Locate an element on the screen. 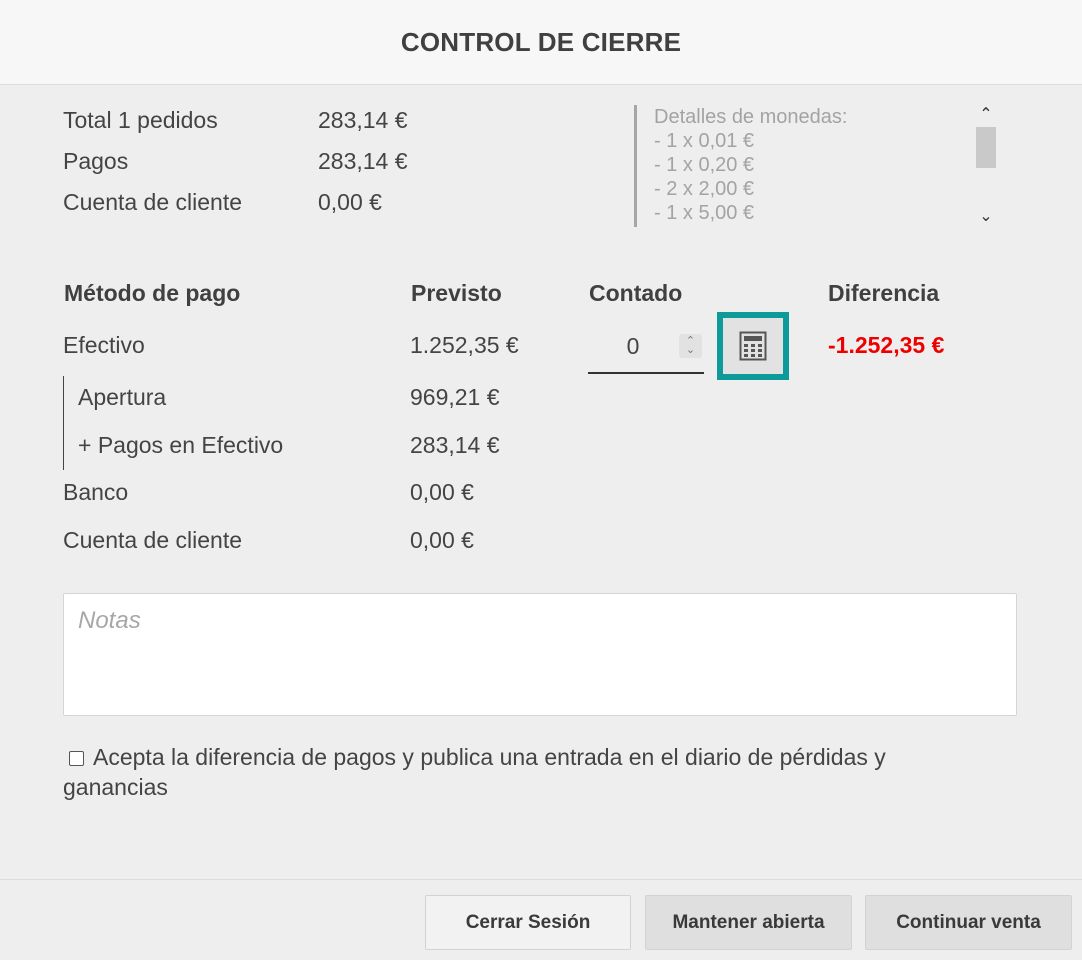 The height and width of the screenshot is (960, 1082). summary-row-payments: Pagos 283,14 € is located at coordinates (235, 161).